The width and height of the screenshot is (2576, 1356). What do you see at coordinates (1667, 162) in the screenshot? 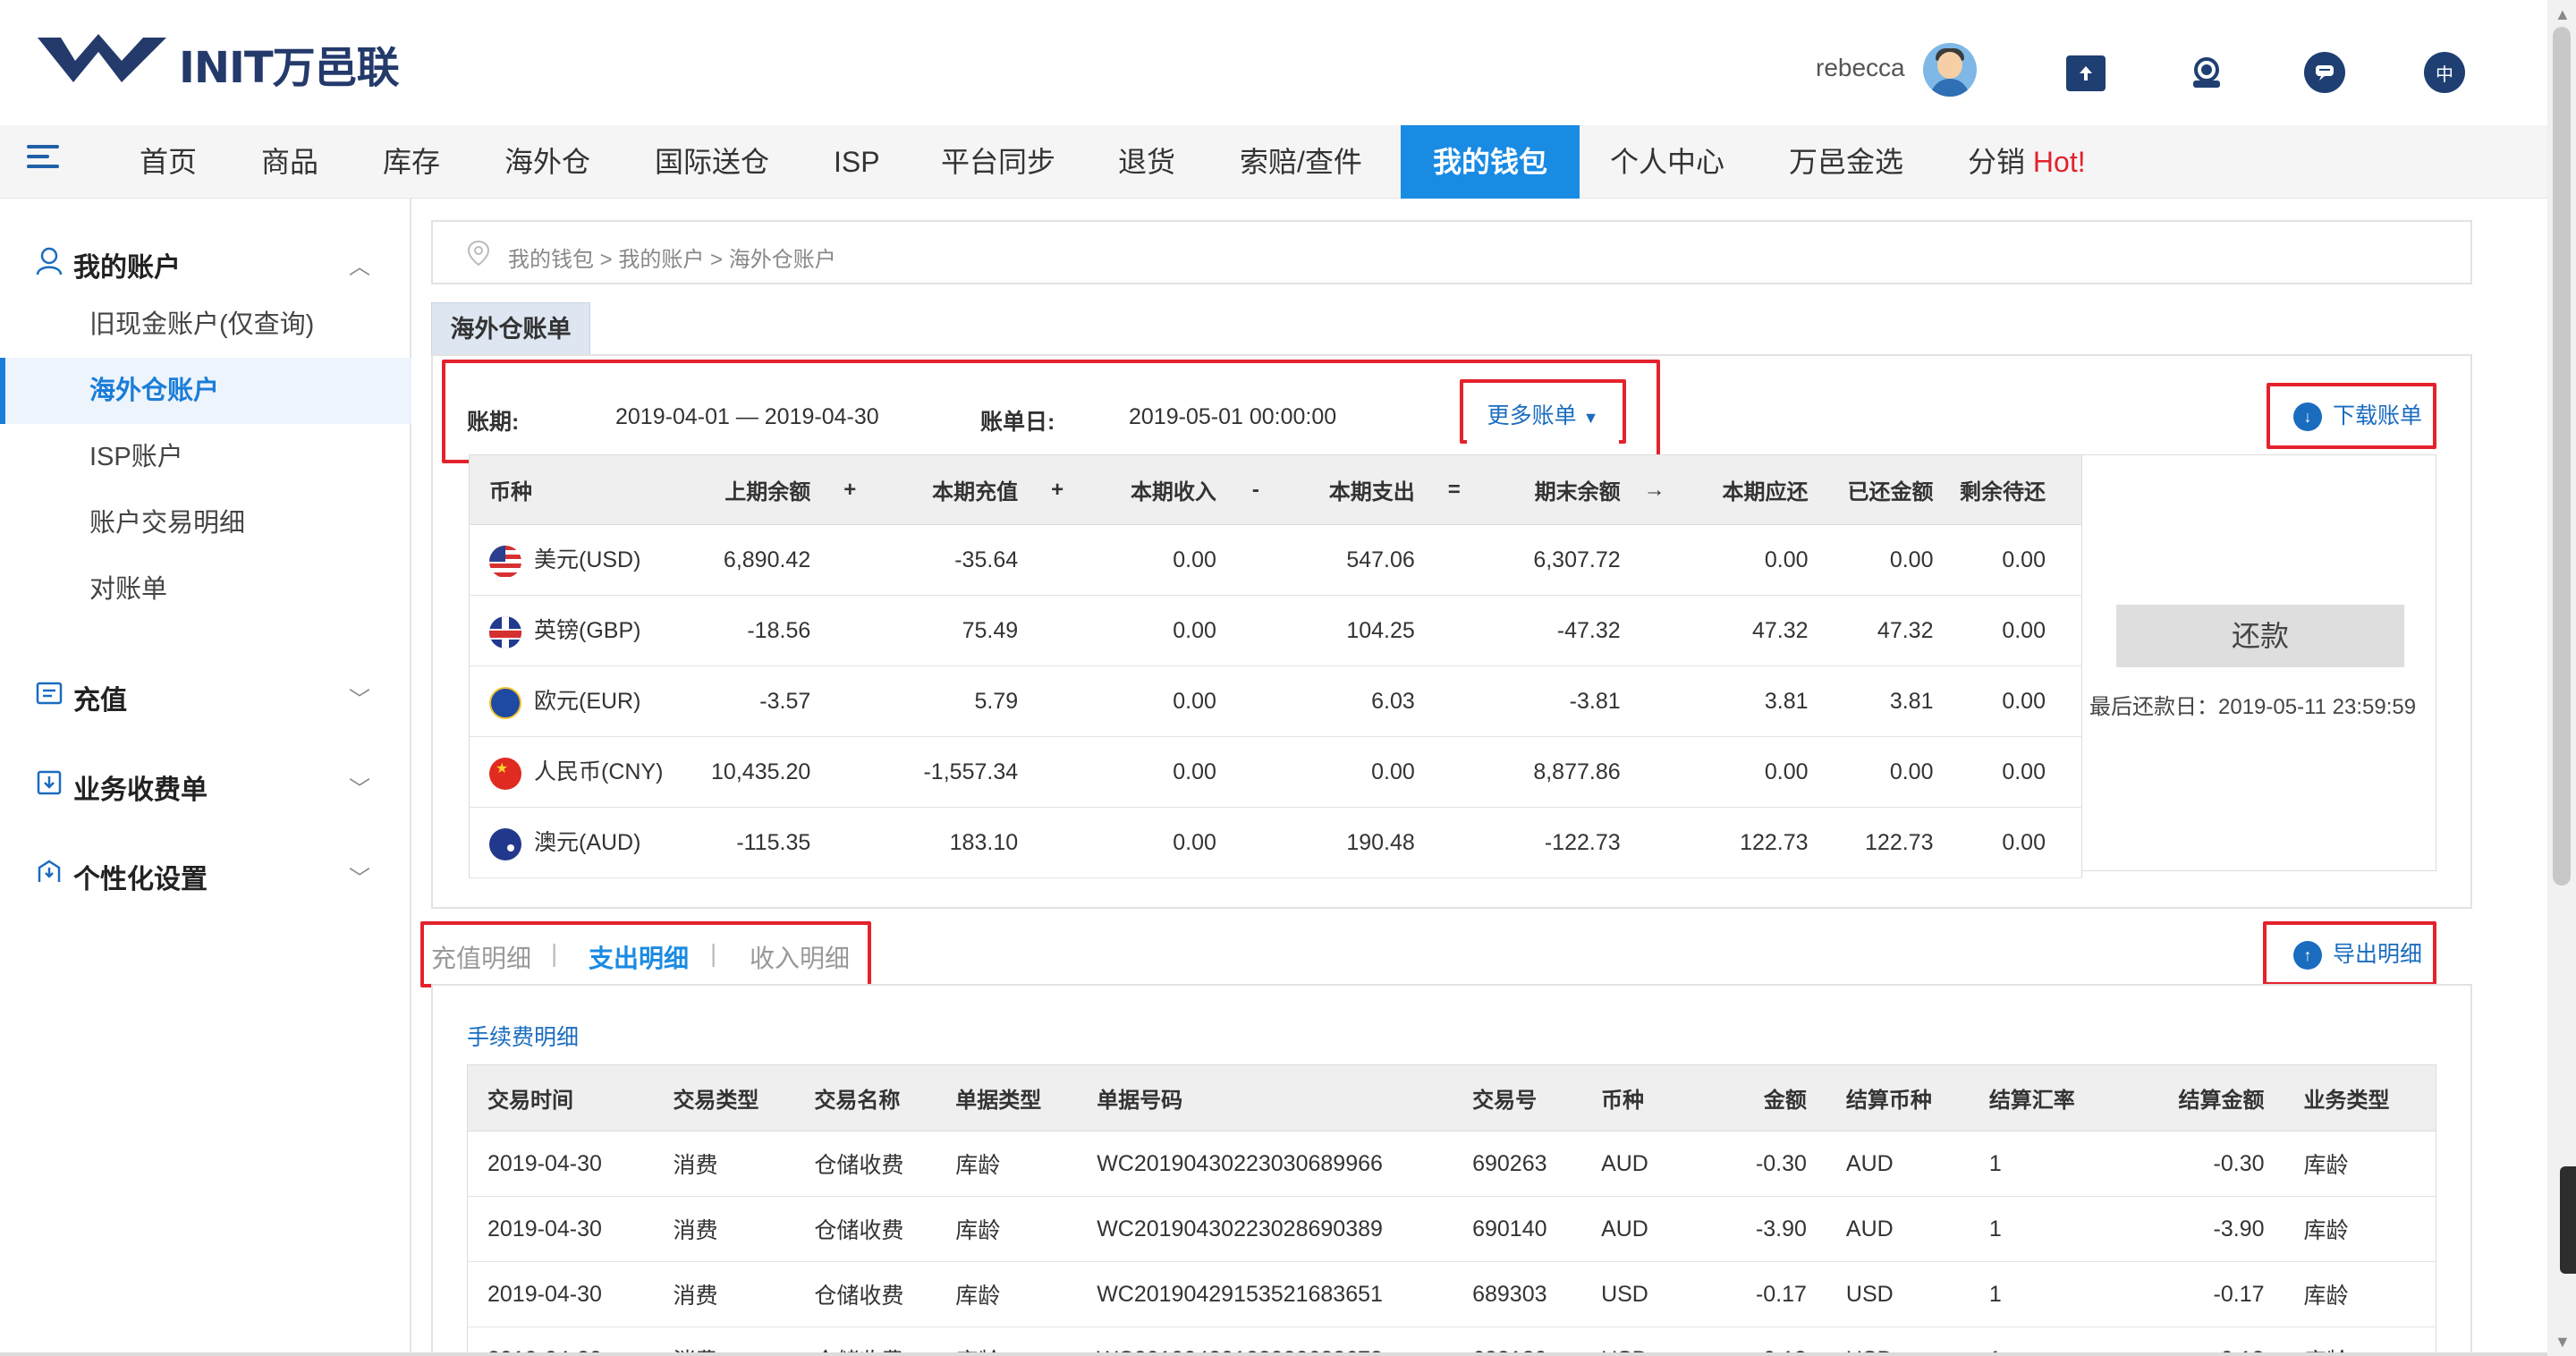
I see `nav-personal-center: 个人中心` at bounding box center [1667, 162].